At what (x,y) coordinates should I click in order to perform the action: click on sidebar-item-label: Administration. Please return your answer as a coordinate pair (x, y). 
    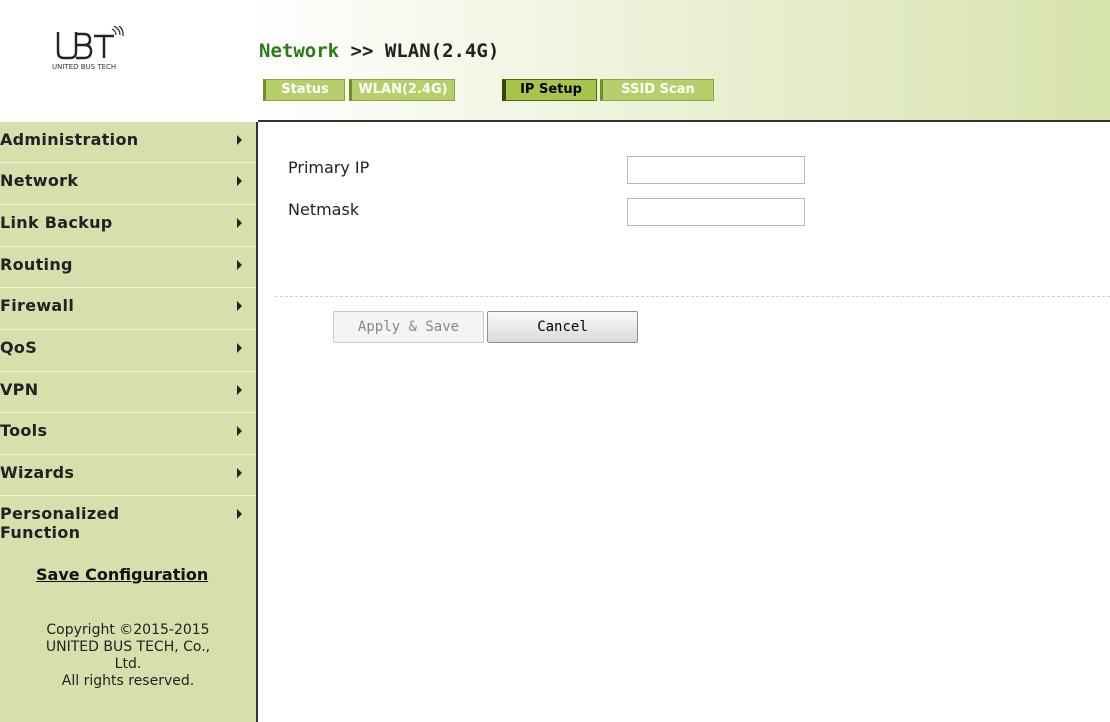
    Looking at the image, I should click on (69, 139).